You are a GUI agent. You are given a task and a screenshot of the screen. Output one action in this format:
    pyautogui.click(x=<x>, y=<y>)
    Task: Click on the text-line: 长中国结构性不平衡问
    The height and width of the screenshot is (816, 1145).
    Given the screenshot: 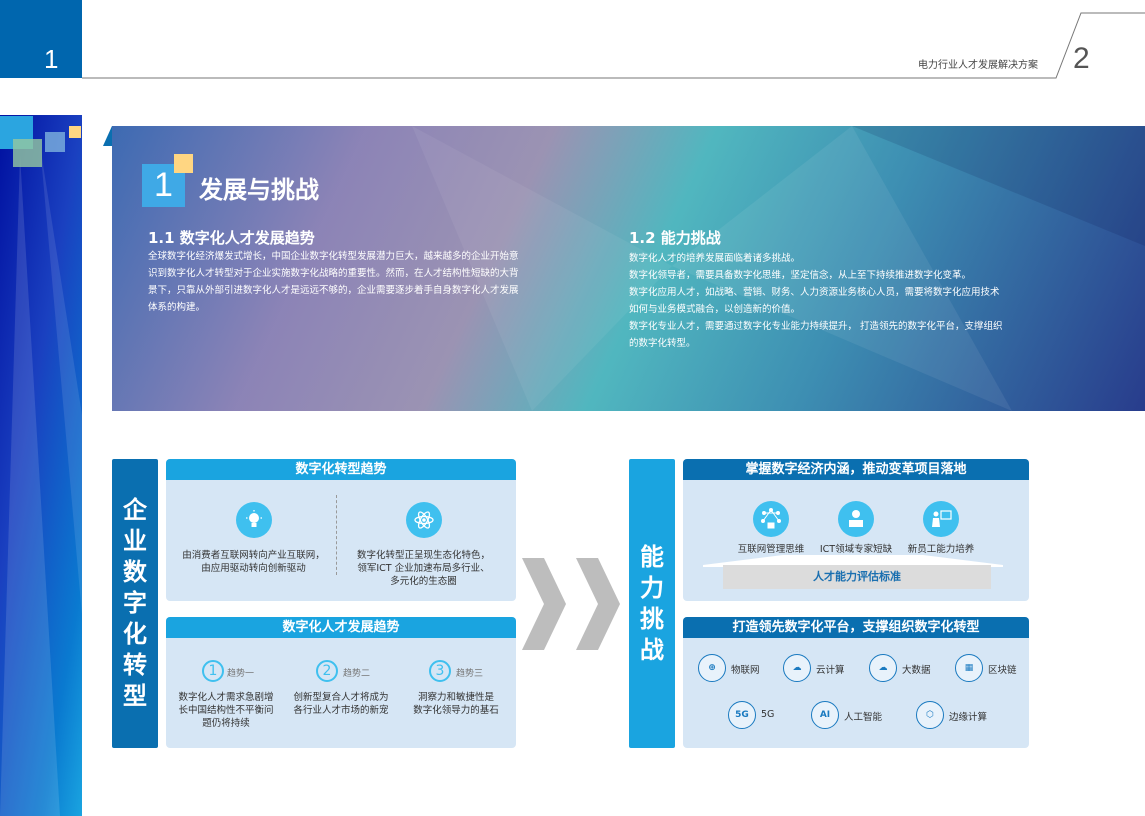 What is the action you would take?
    pyautogui.click(x=226, y=710)
    